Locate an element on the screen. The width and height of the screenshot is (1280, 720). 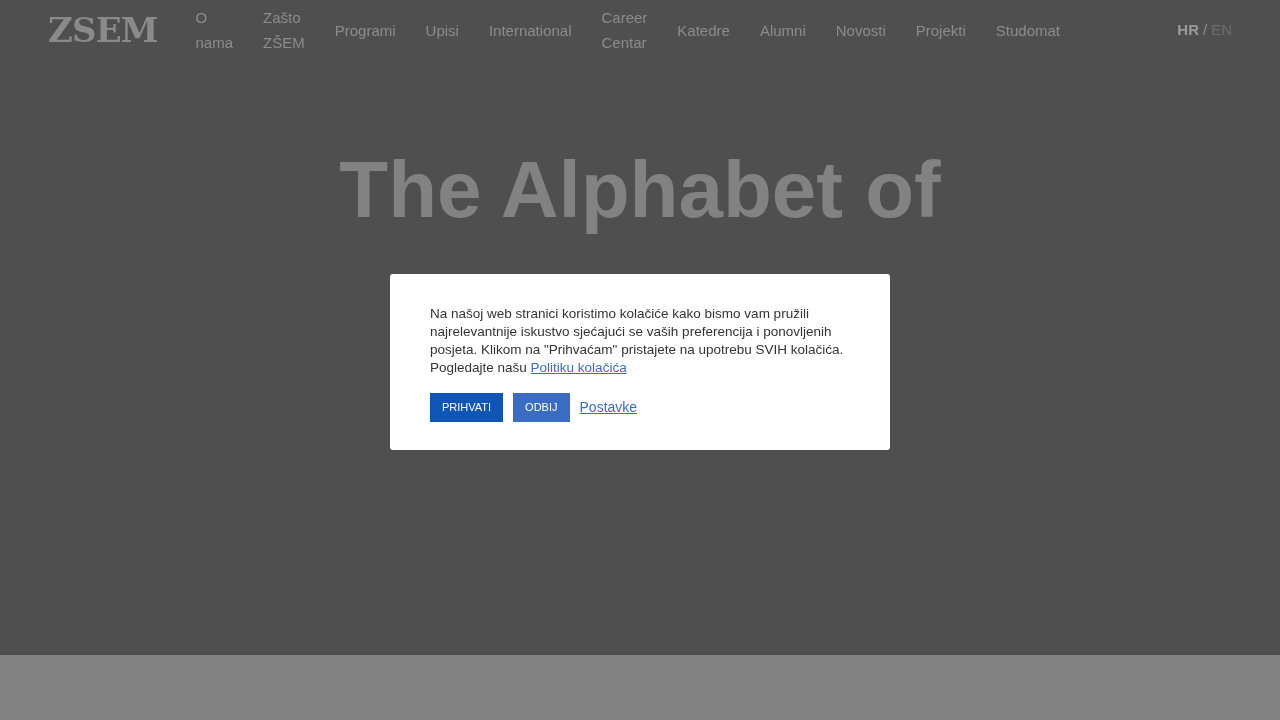
reject-button: ODBIJ is located at coordinates (541, 407).